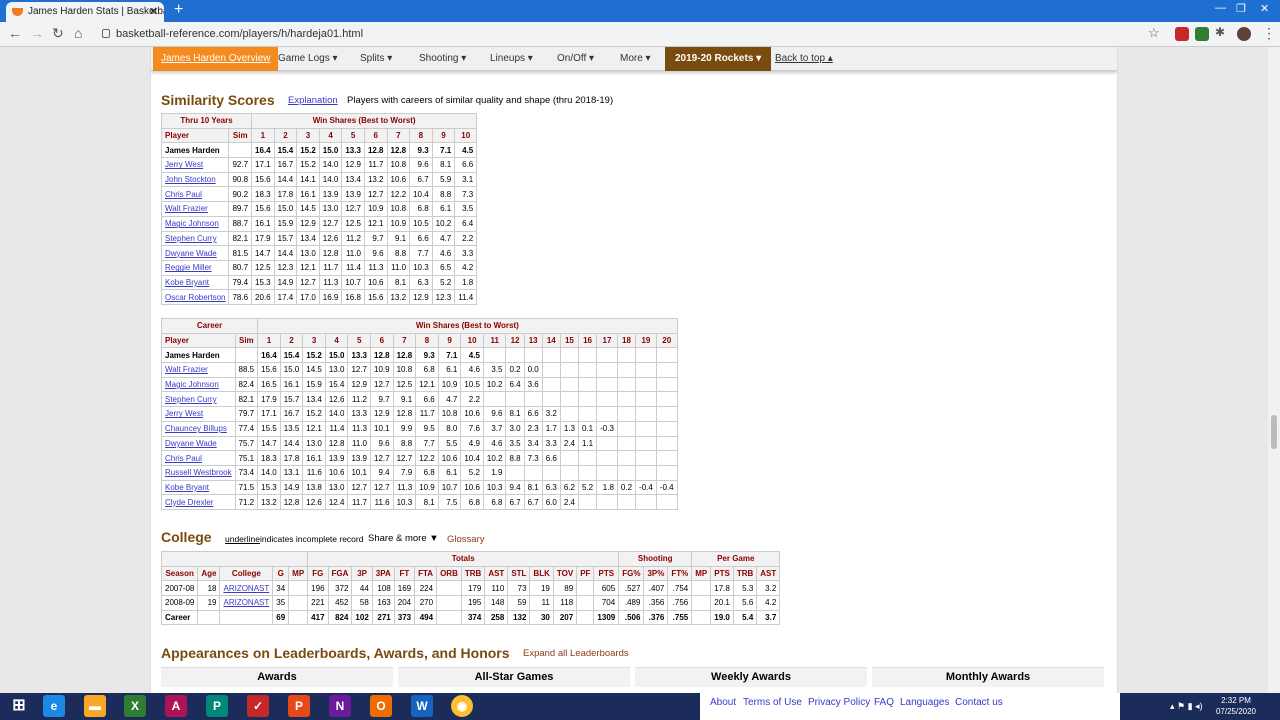 Image resolution: width=1280 pixels, height=720 pixels. Describe the element at coordinates (340, 573) in the screenshot. I see `column-header: FGA` at that location.